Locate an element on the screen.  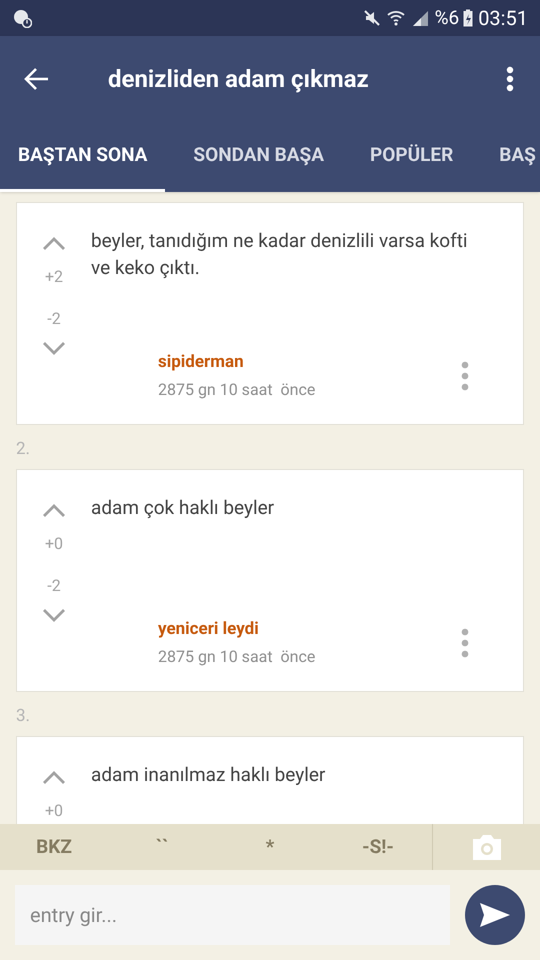
author-link: yeniceri leydi is located at coordinates (208, 629).